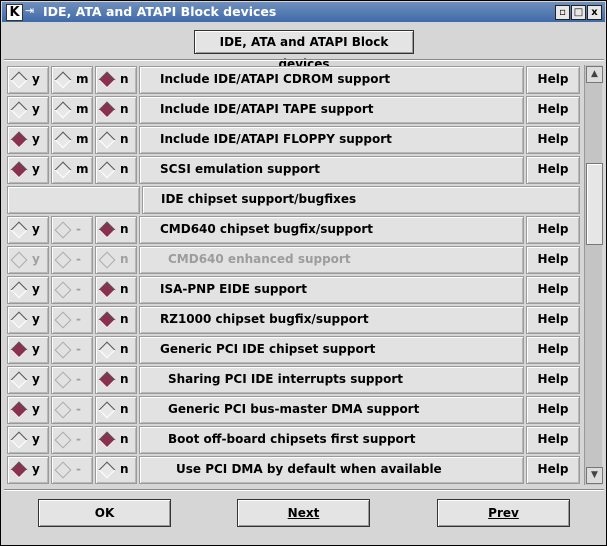 The width and height of the screenshot is (607, 546). I want to click on option-description: Include IDE/ATAPI FLOPPY support, so click(331, 140).